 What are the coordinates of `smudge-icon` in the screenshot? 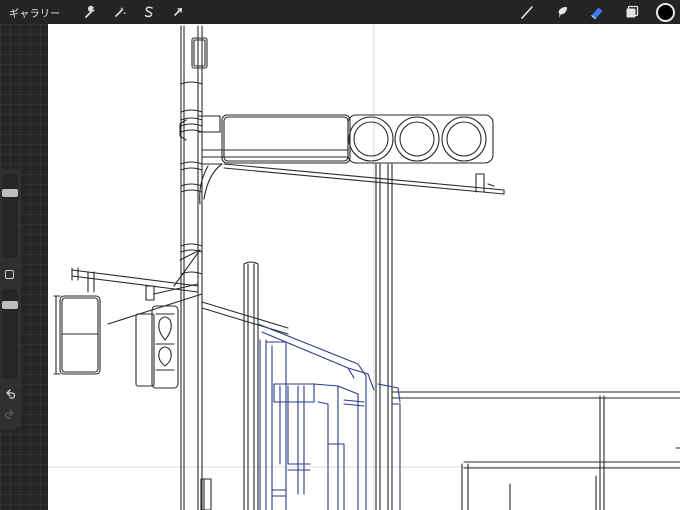 It's located at (562, 12).